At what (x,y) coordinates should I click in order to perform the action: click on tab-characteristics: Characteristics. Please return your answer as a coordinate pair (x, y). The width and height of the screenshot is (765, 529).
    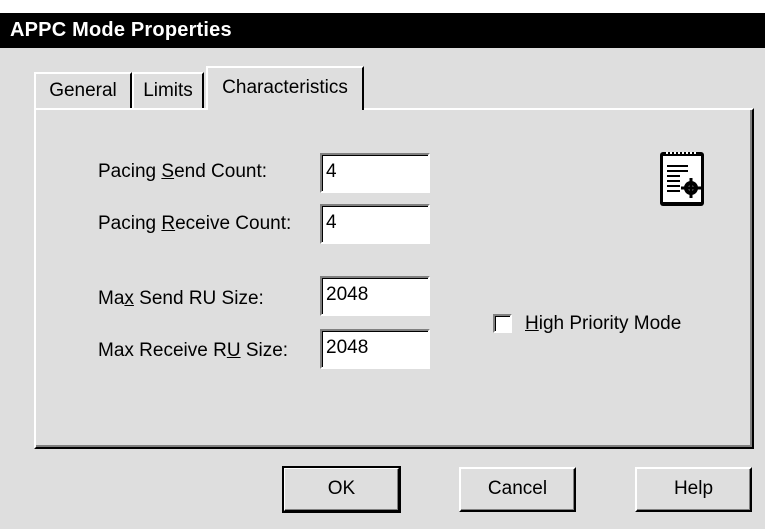
    Looking at the image, I should click on (285, 88).